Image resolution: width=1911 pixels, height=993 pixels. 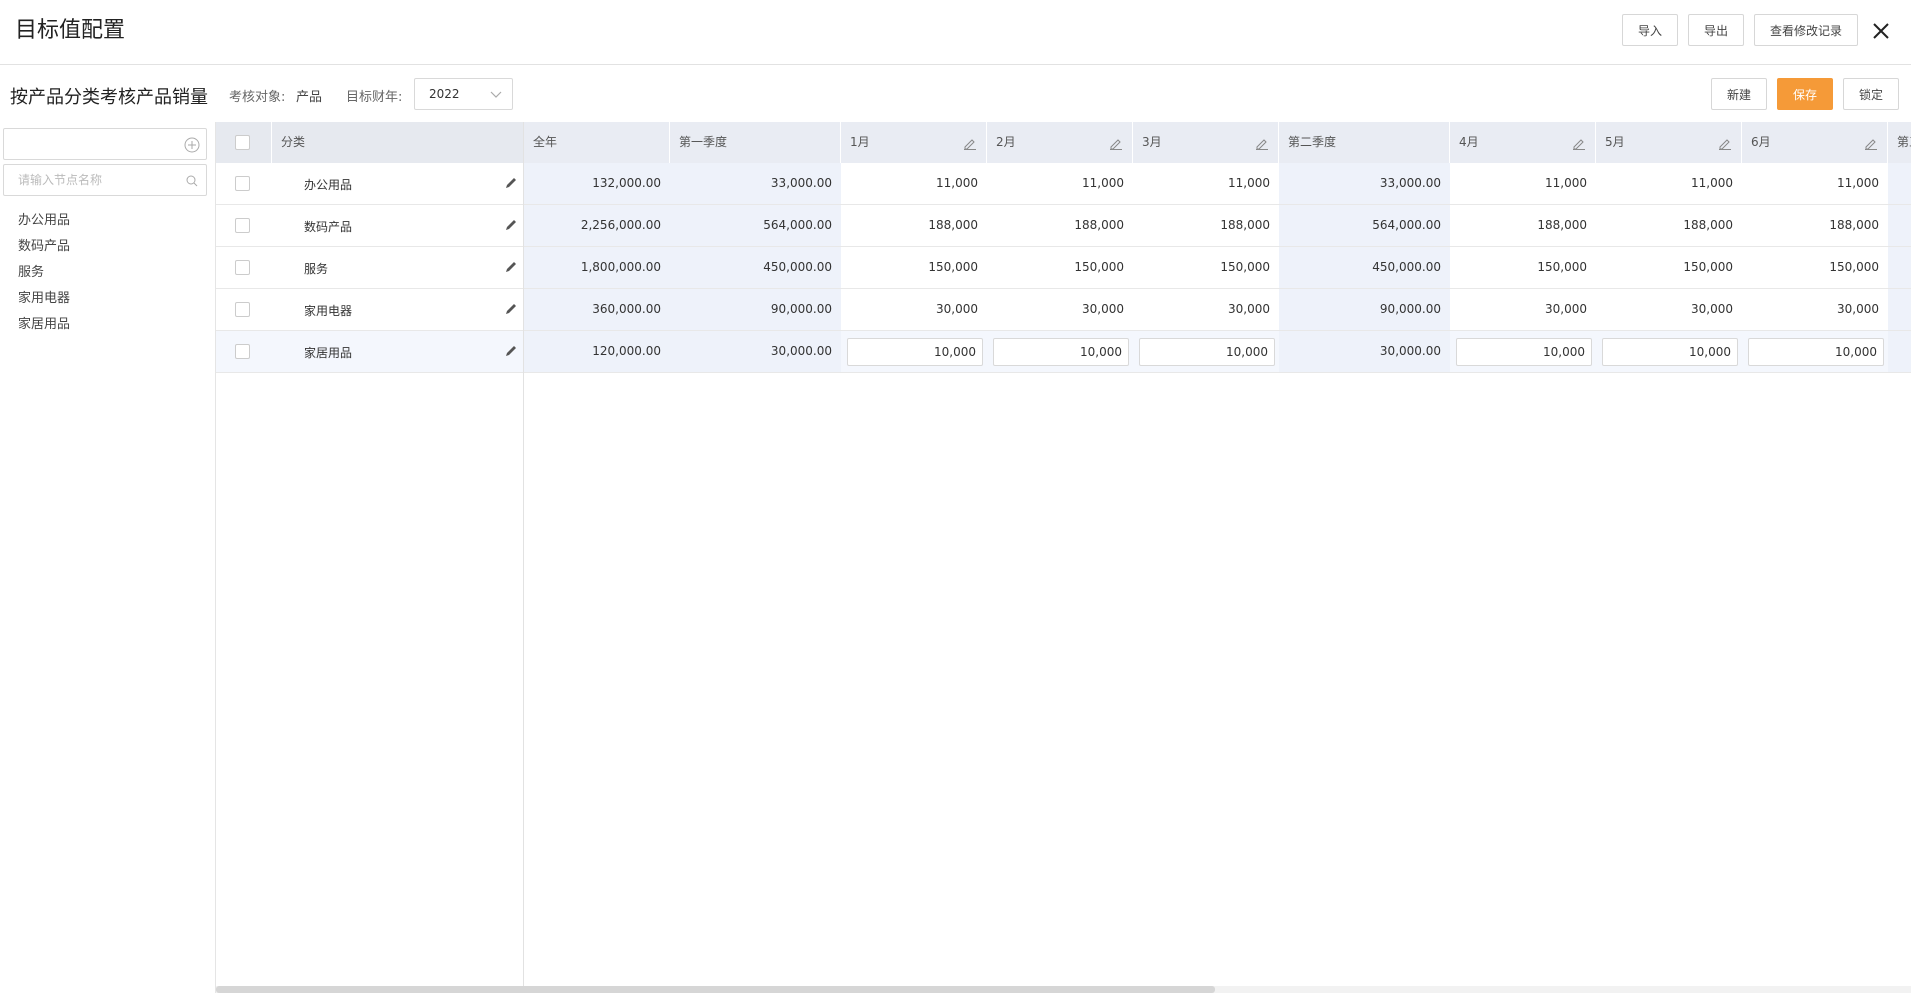 I want to click on view-history-button: 查看修改记录, so click(x=1806, y=30).